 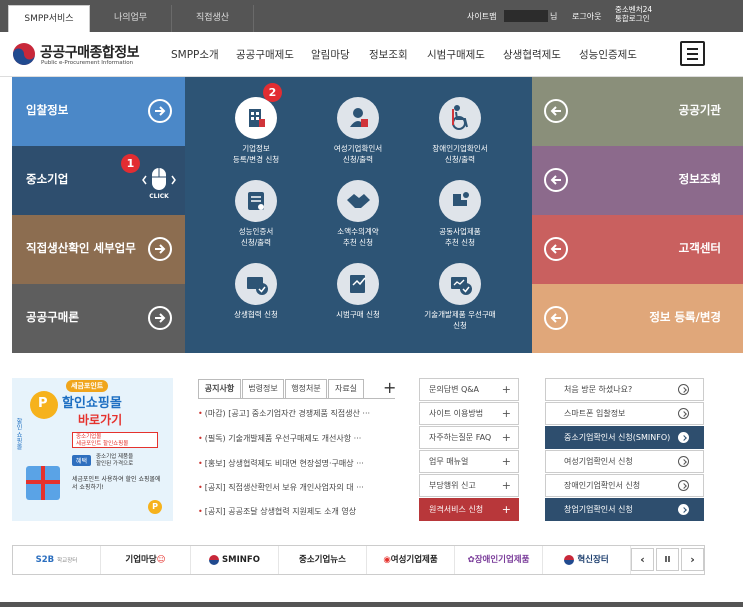 I want to click on flower-logo-icon: ✿, so click(x=471, y=560).